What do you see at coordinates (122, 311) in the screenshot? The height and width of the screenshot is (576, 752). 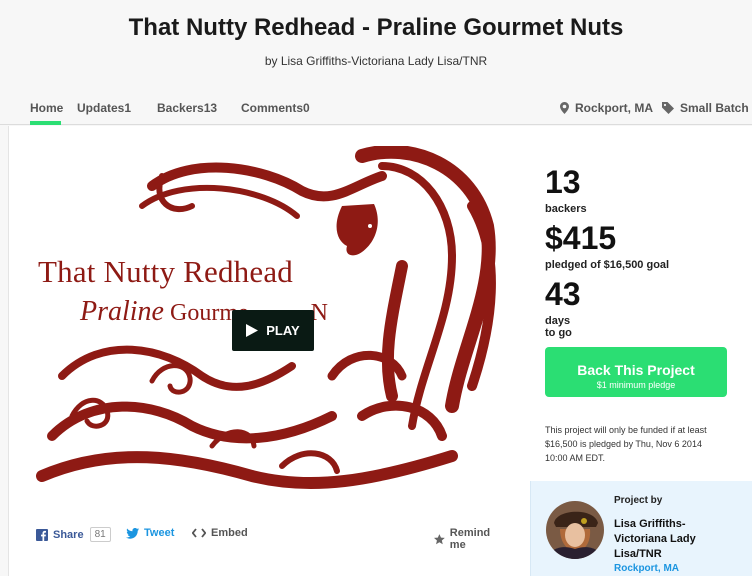 I see `artwork-subtitle-italic: Praline` at bounding box center [122, 311].